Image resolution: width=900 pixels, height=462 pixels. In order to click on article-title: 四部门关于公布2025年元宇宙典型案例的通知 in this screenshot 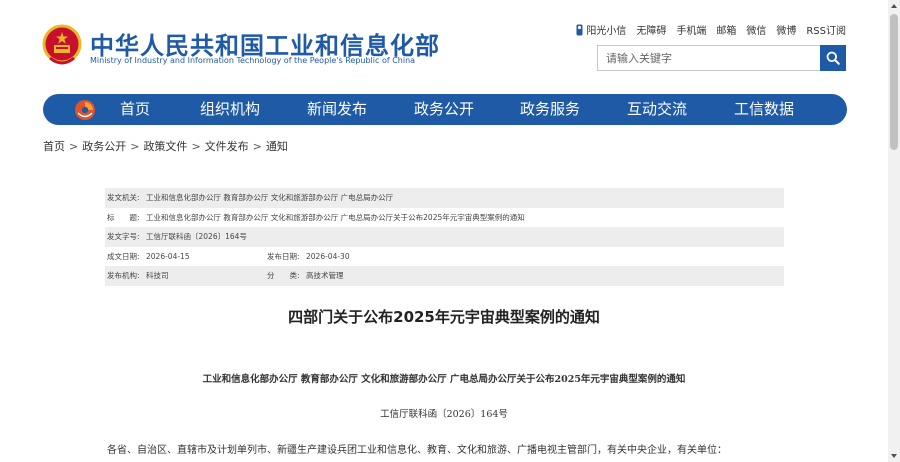, I will do `click(444, 317)`.